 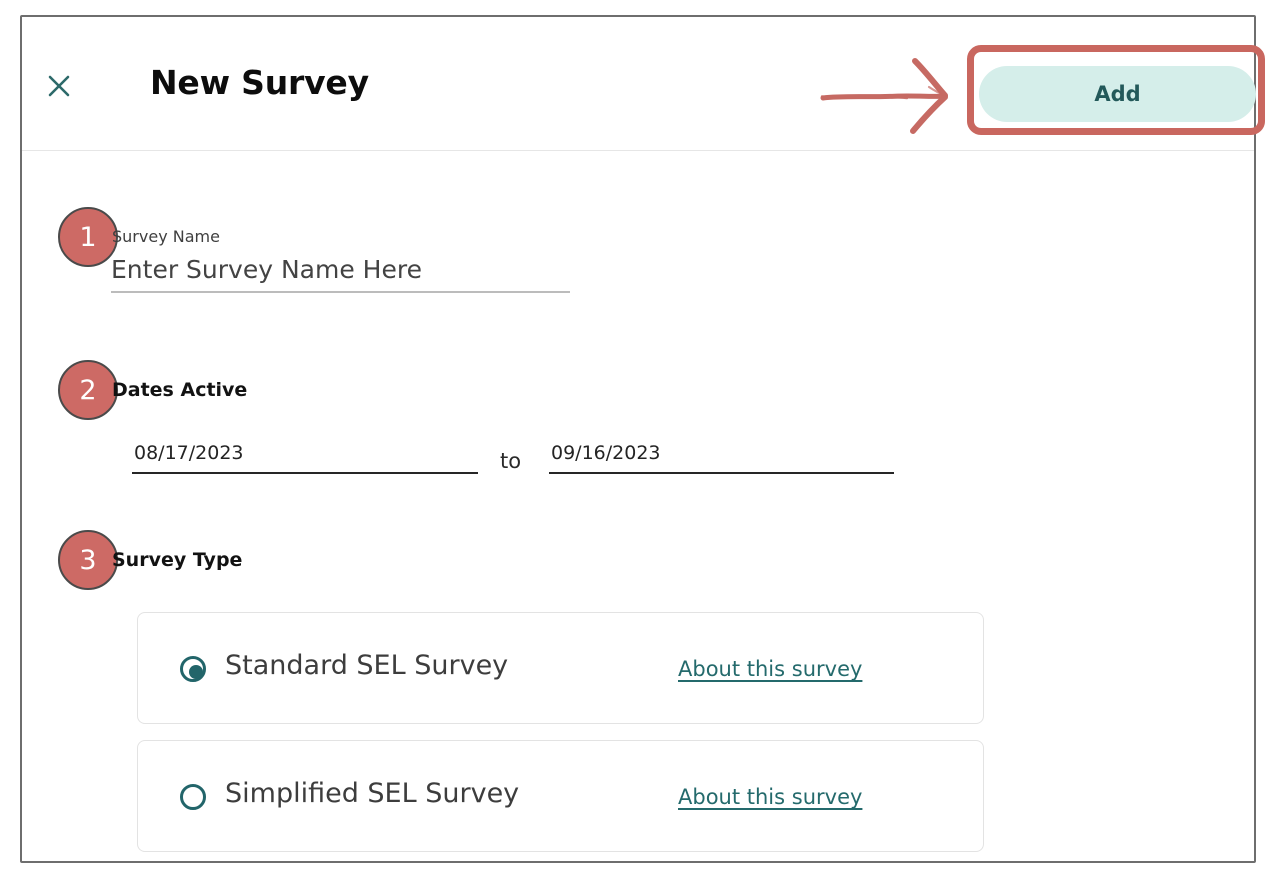 What do you see at coordinates (177, 560) in the screenshot?
I see `survey-type-heading: Survey Type` at bounding box center [177, 560].